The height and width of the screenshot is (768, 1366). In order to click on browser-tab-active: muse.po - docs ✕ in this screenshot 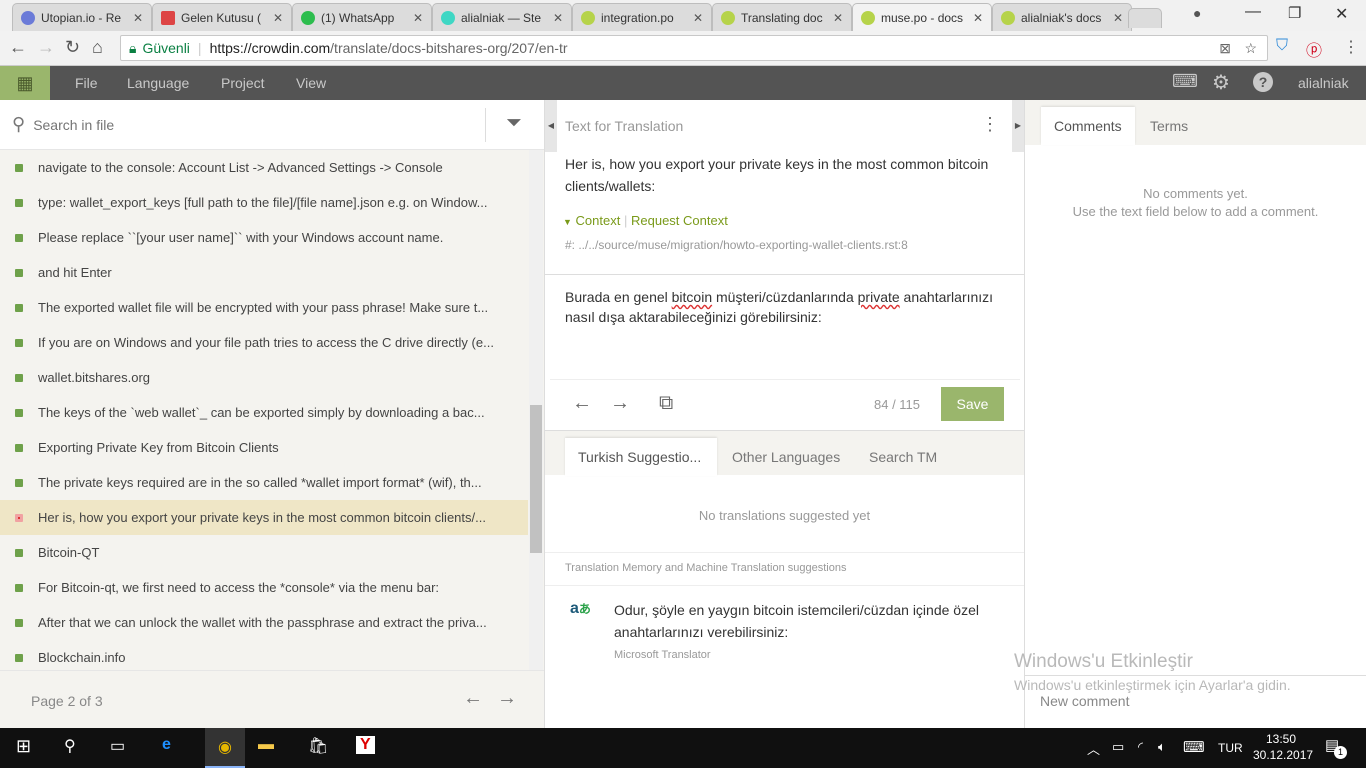, I will do `click(922, 17)`.